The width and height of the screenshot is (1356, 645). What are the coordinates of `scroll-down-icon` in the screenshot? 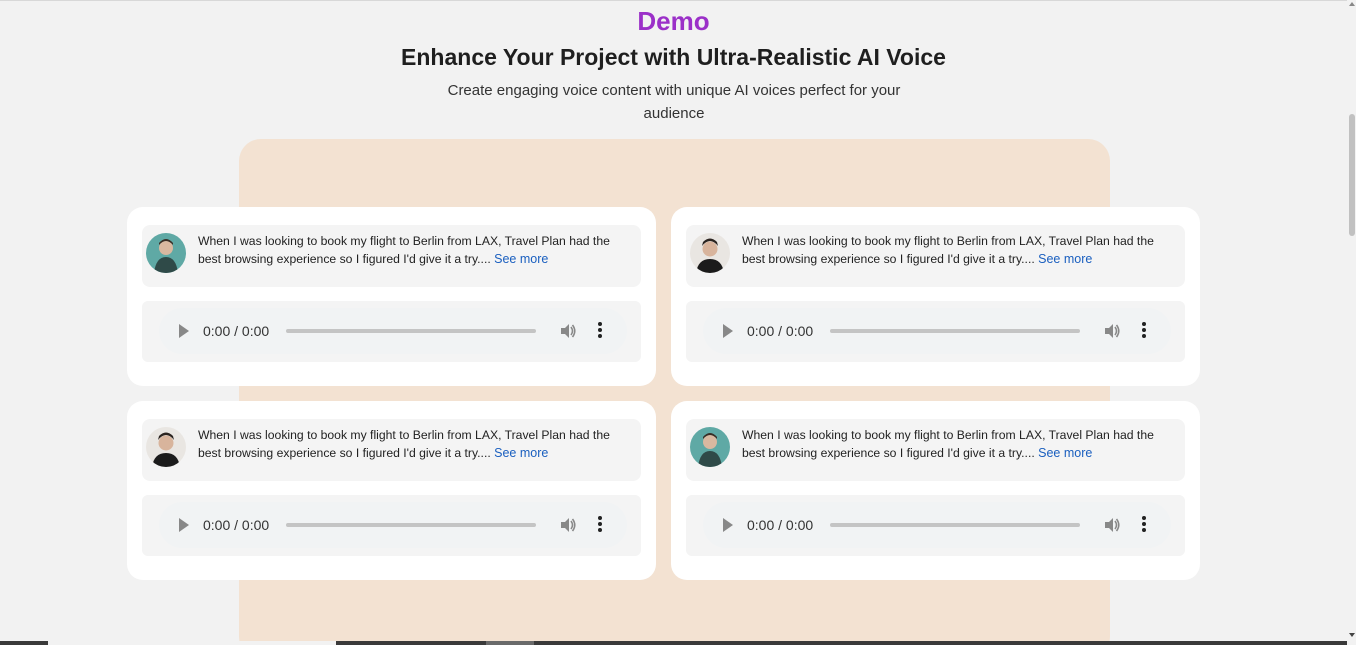 It's located at (1352, 635).